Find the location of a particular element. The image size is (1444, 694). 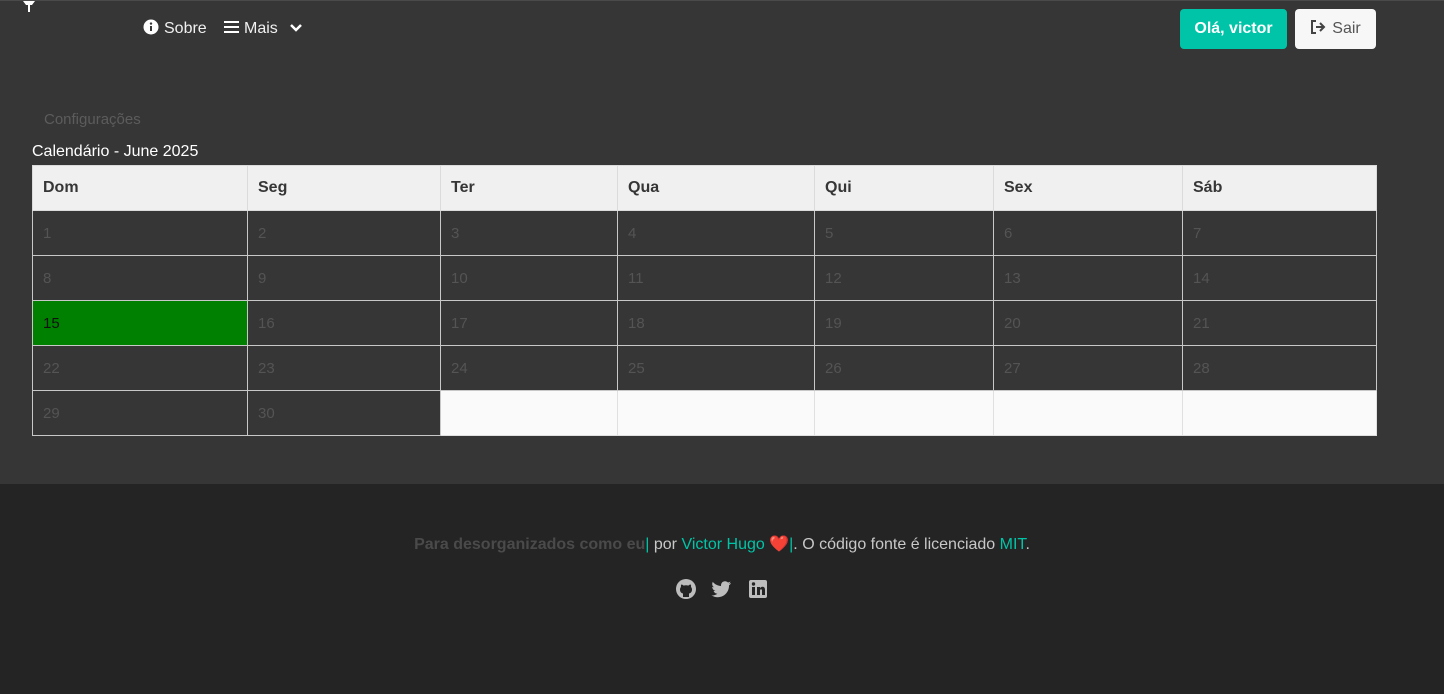

calendar-day: 13 is located at coordinates (1088, 278).